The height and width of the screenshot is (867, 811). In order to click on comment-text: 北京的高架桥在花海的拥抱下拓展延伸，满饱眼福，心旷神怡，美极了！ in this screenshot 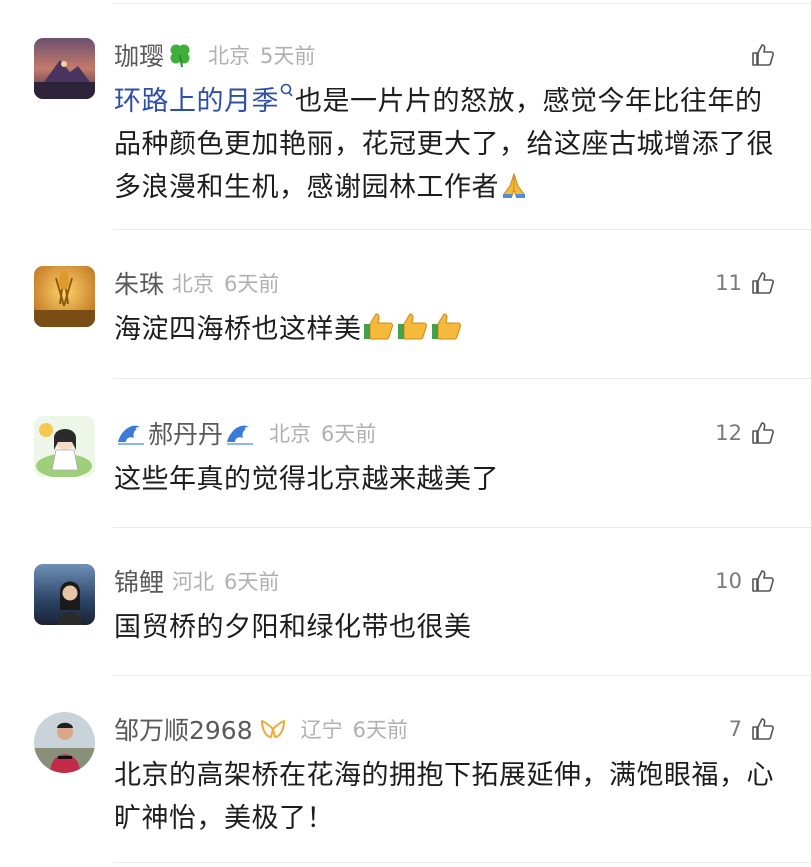, I will do `click(448, 797)`.